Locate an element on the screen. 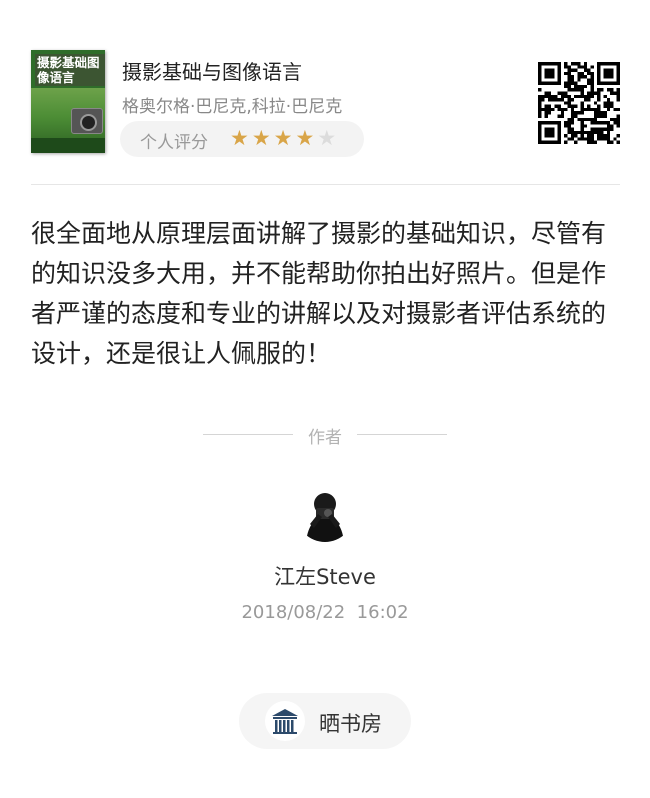 The width and height of the screenshot is (650, 798). app-badge: 晒书房 is located at coordinates (325, 721).